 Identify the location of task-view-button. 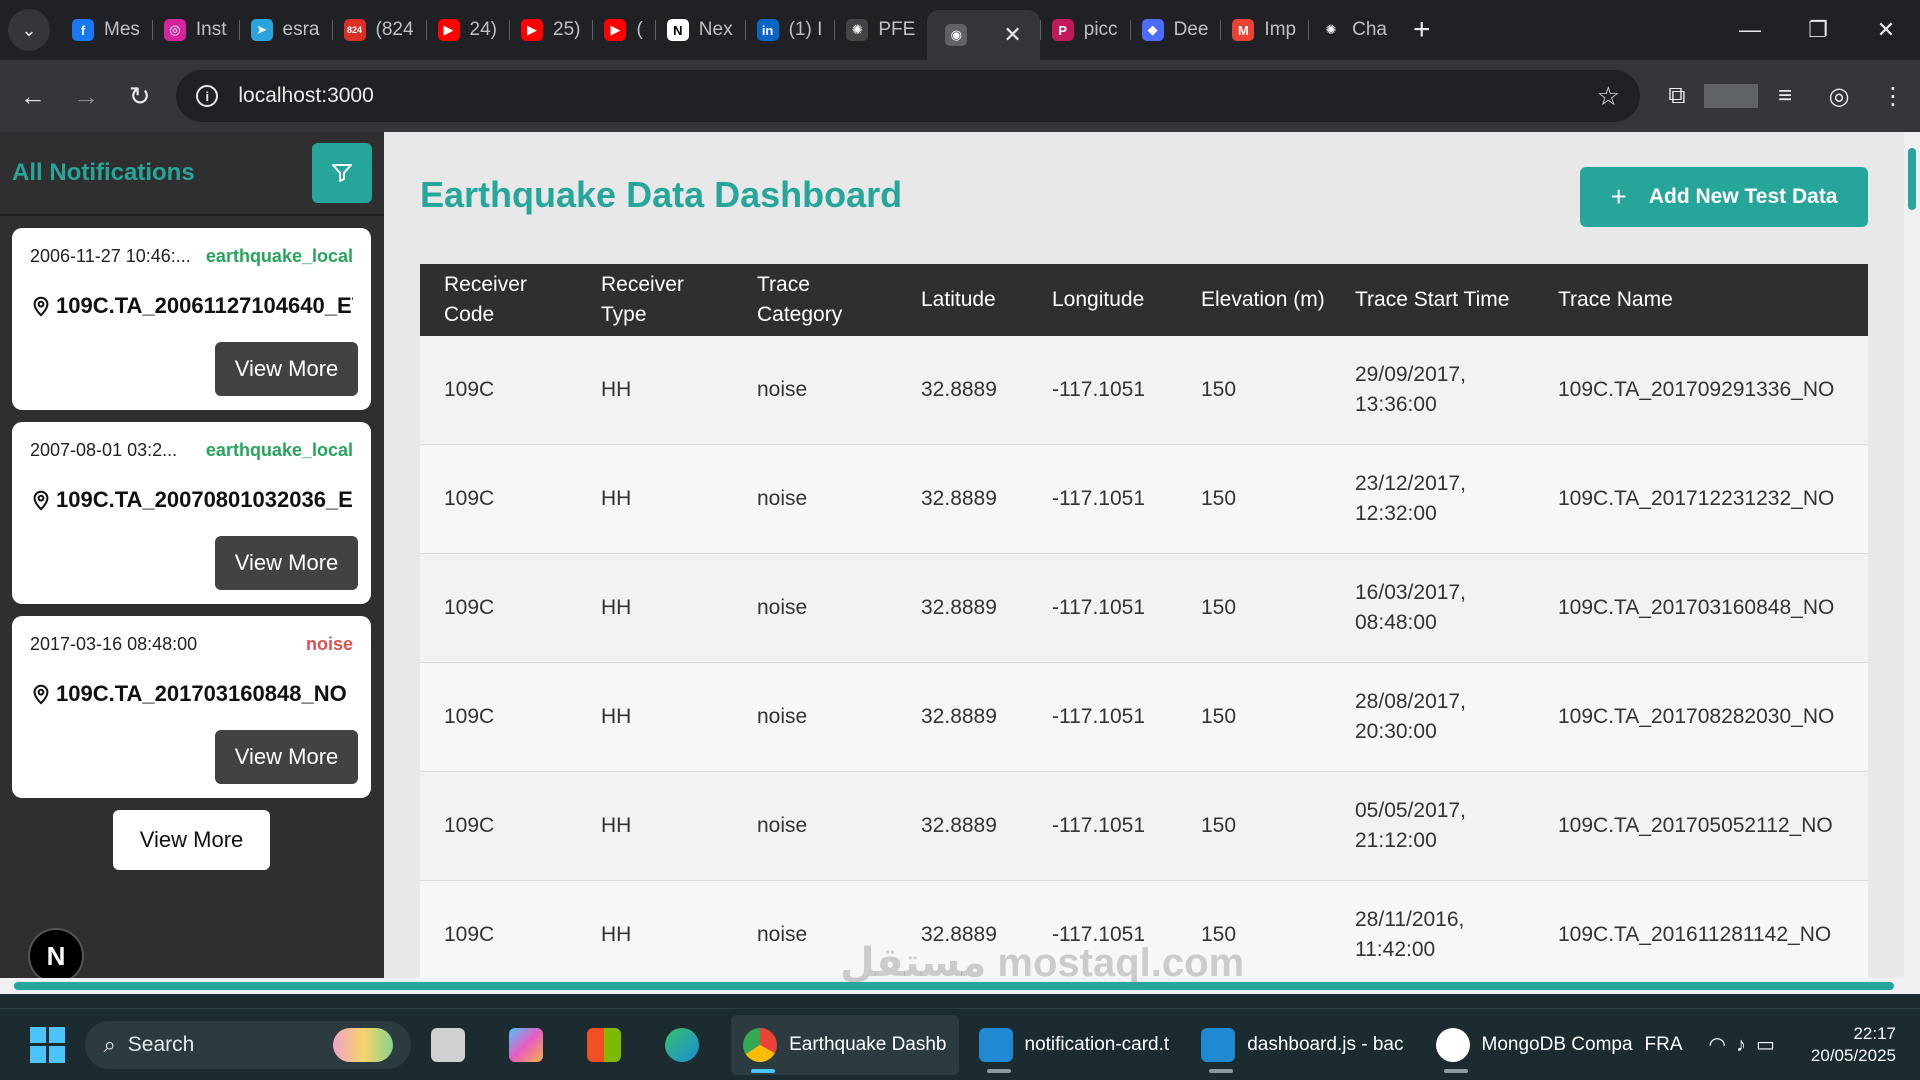
(454, 1045).